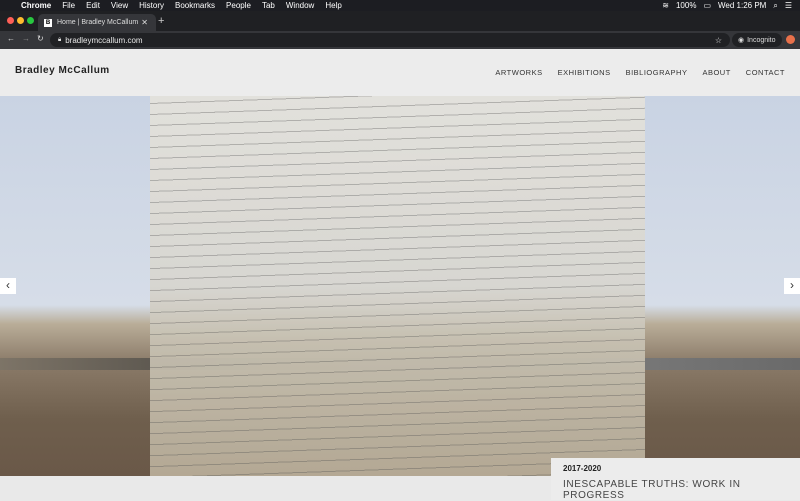 The width and height of the screenshot is (800, 501). Describe the element at coordinates (300, 5) in the screenshot. I see `menu-window: Window` at that location.